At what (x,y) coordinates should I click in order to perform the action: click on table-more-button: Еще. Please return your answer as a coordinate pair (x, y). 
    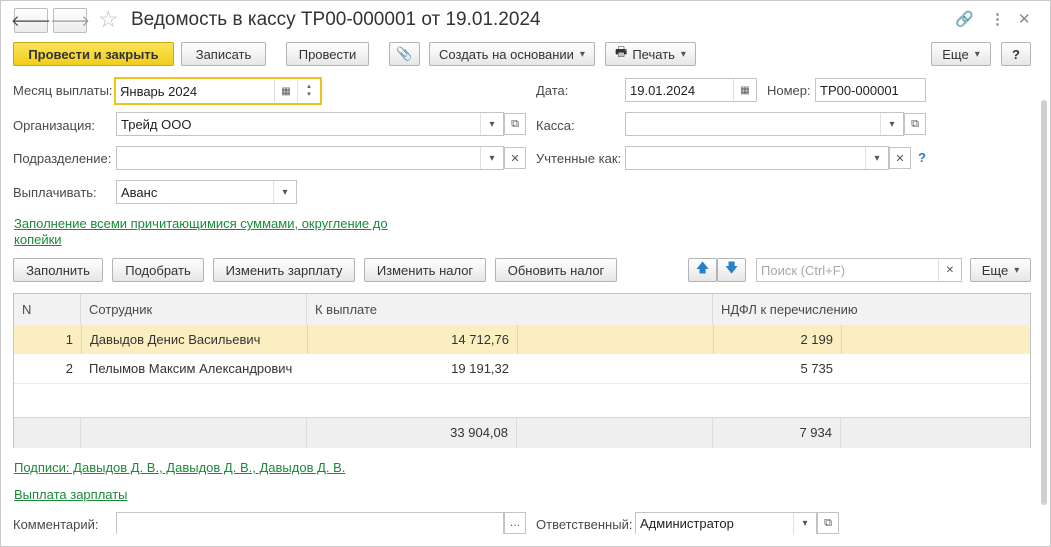
    Looking at the image, I should click on (1000, 270).